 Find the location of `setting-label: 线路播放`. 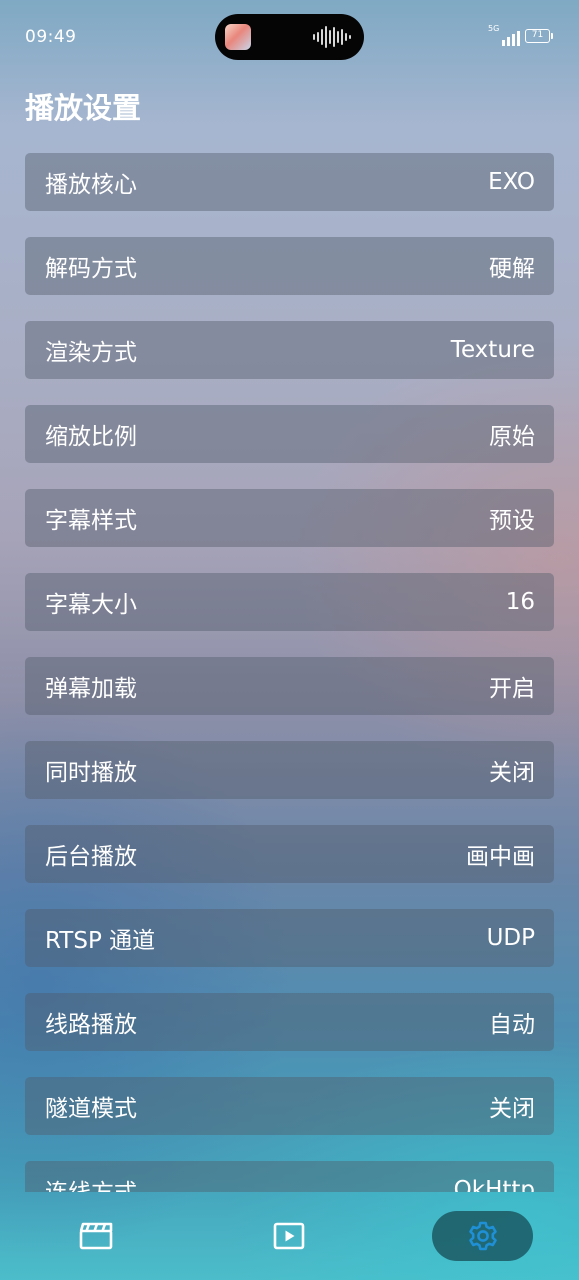

setting-label: 线路播放 is located at coordinates (91, 1025).